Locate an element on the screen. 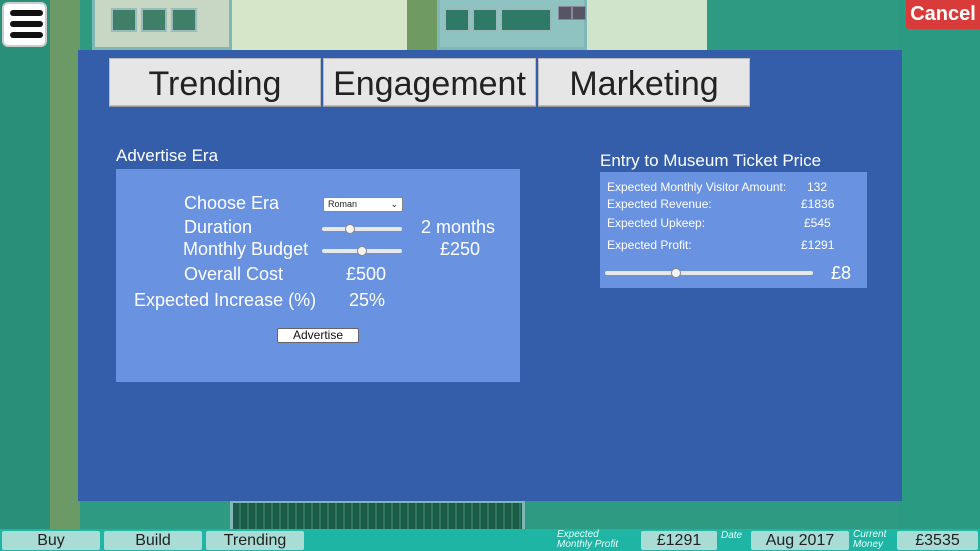 Image resolution: width=980 pixels, height=551 pixels. expected-increase-label: Expected Increase (%) is located at coordinates (225, 300).